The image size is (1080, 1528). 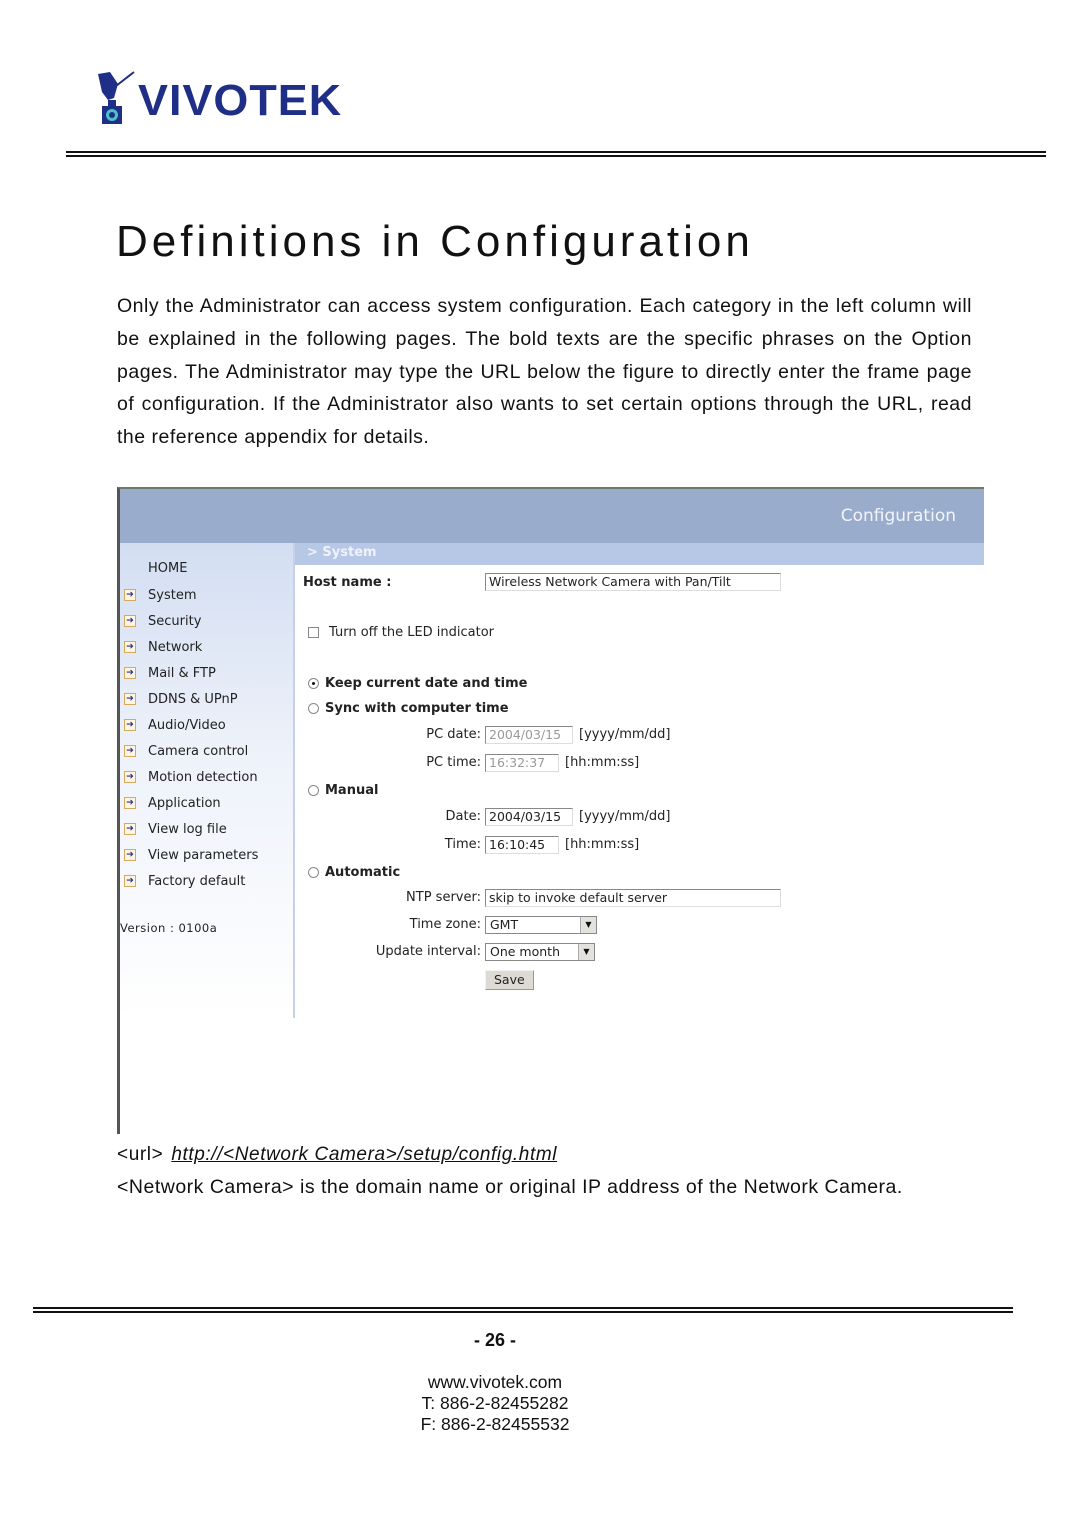 What do you see at coordinates (175, 621) in the screenshot?
I see `sidebar-item-label: Security` at bounding box center [175, 621].